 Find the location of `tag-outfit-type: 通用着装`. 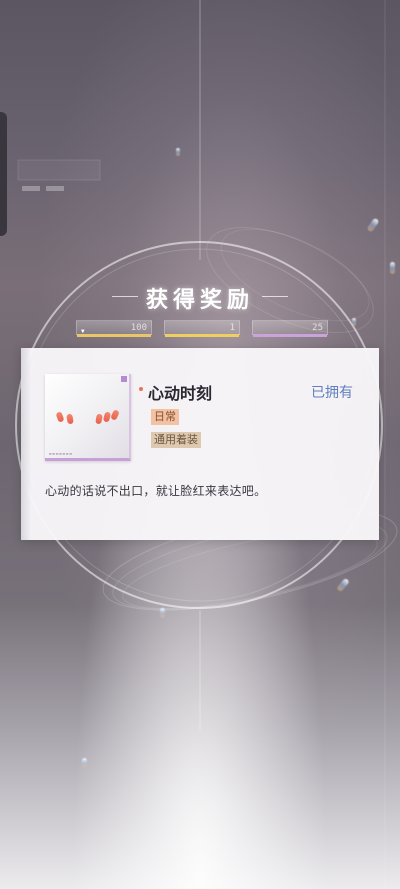

tag-outfit-type: 通用着装 is located at coordinates (176, 440).